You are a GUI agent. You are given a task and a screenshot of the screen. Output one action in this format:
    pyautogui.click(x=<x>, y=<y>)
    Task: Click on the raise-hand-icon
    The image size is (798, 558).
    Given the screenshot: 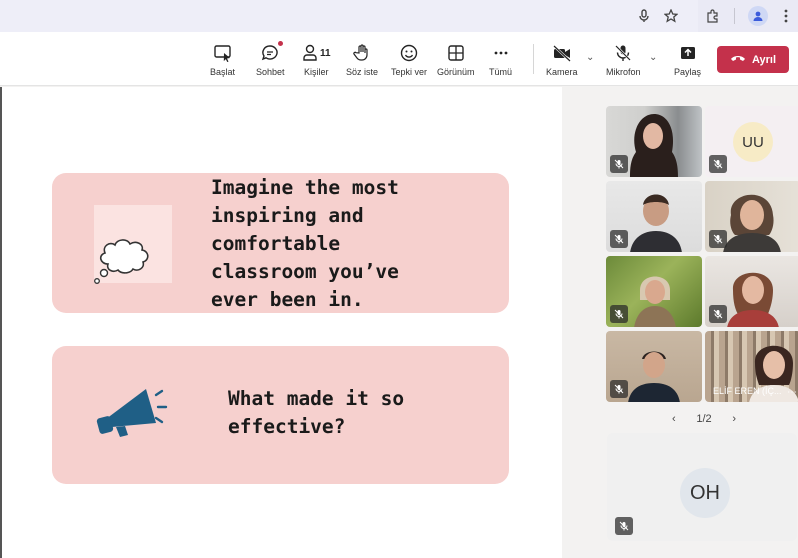 What is the action you would take?
    pyautogui.click(x=362, y=53)
    